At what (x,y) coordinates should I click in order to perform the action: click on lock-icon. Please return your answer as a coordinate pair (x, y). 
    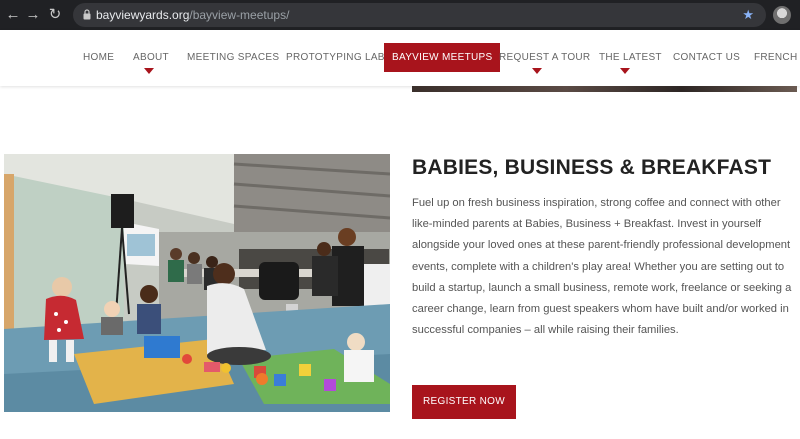
    Looking at the image, I should click on (87, 14).